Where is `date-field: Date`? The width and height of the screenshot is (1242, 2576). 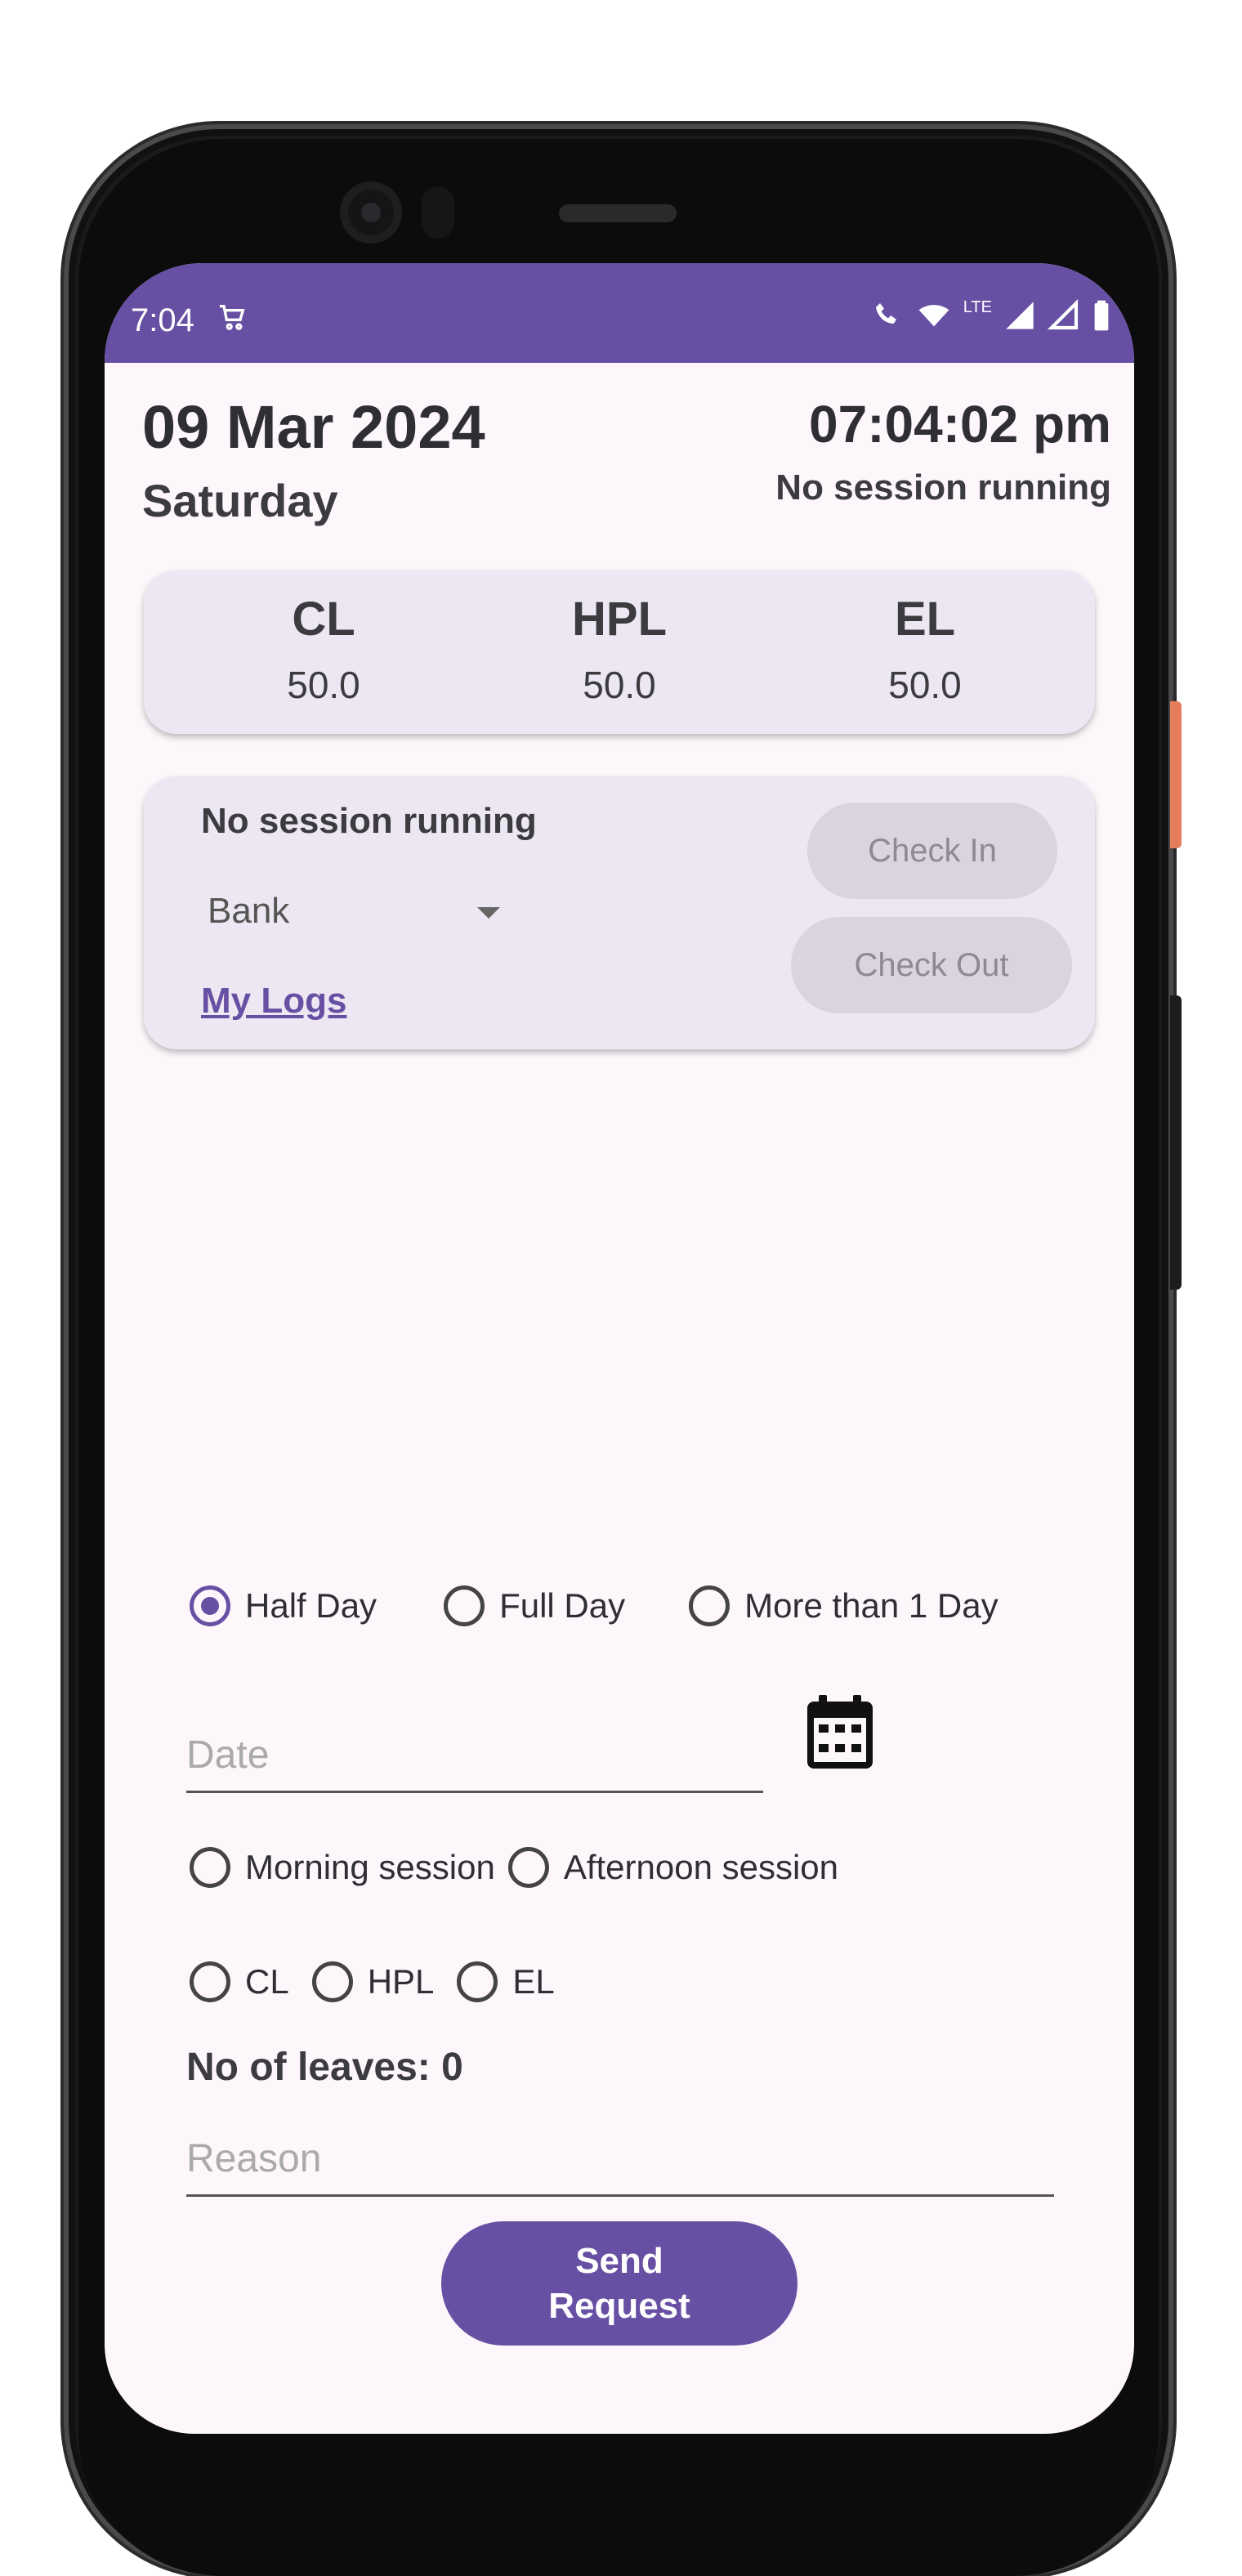
date-field: Date is located at coordinates (475, 1751).